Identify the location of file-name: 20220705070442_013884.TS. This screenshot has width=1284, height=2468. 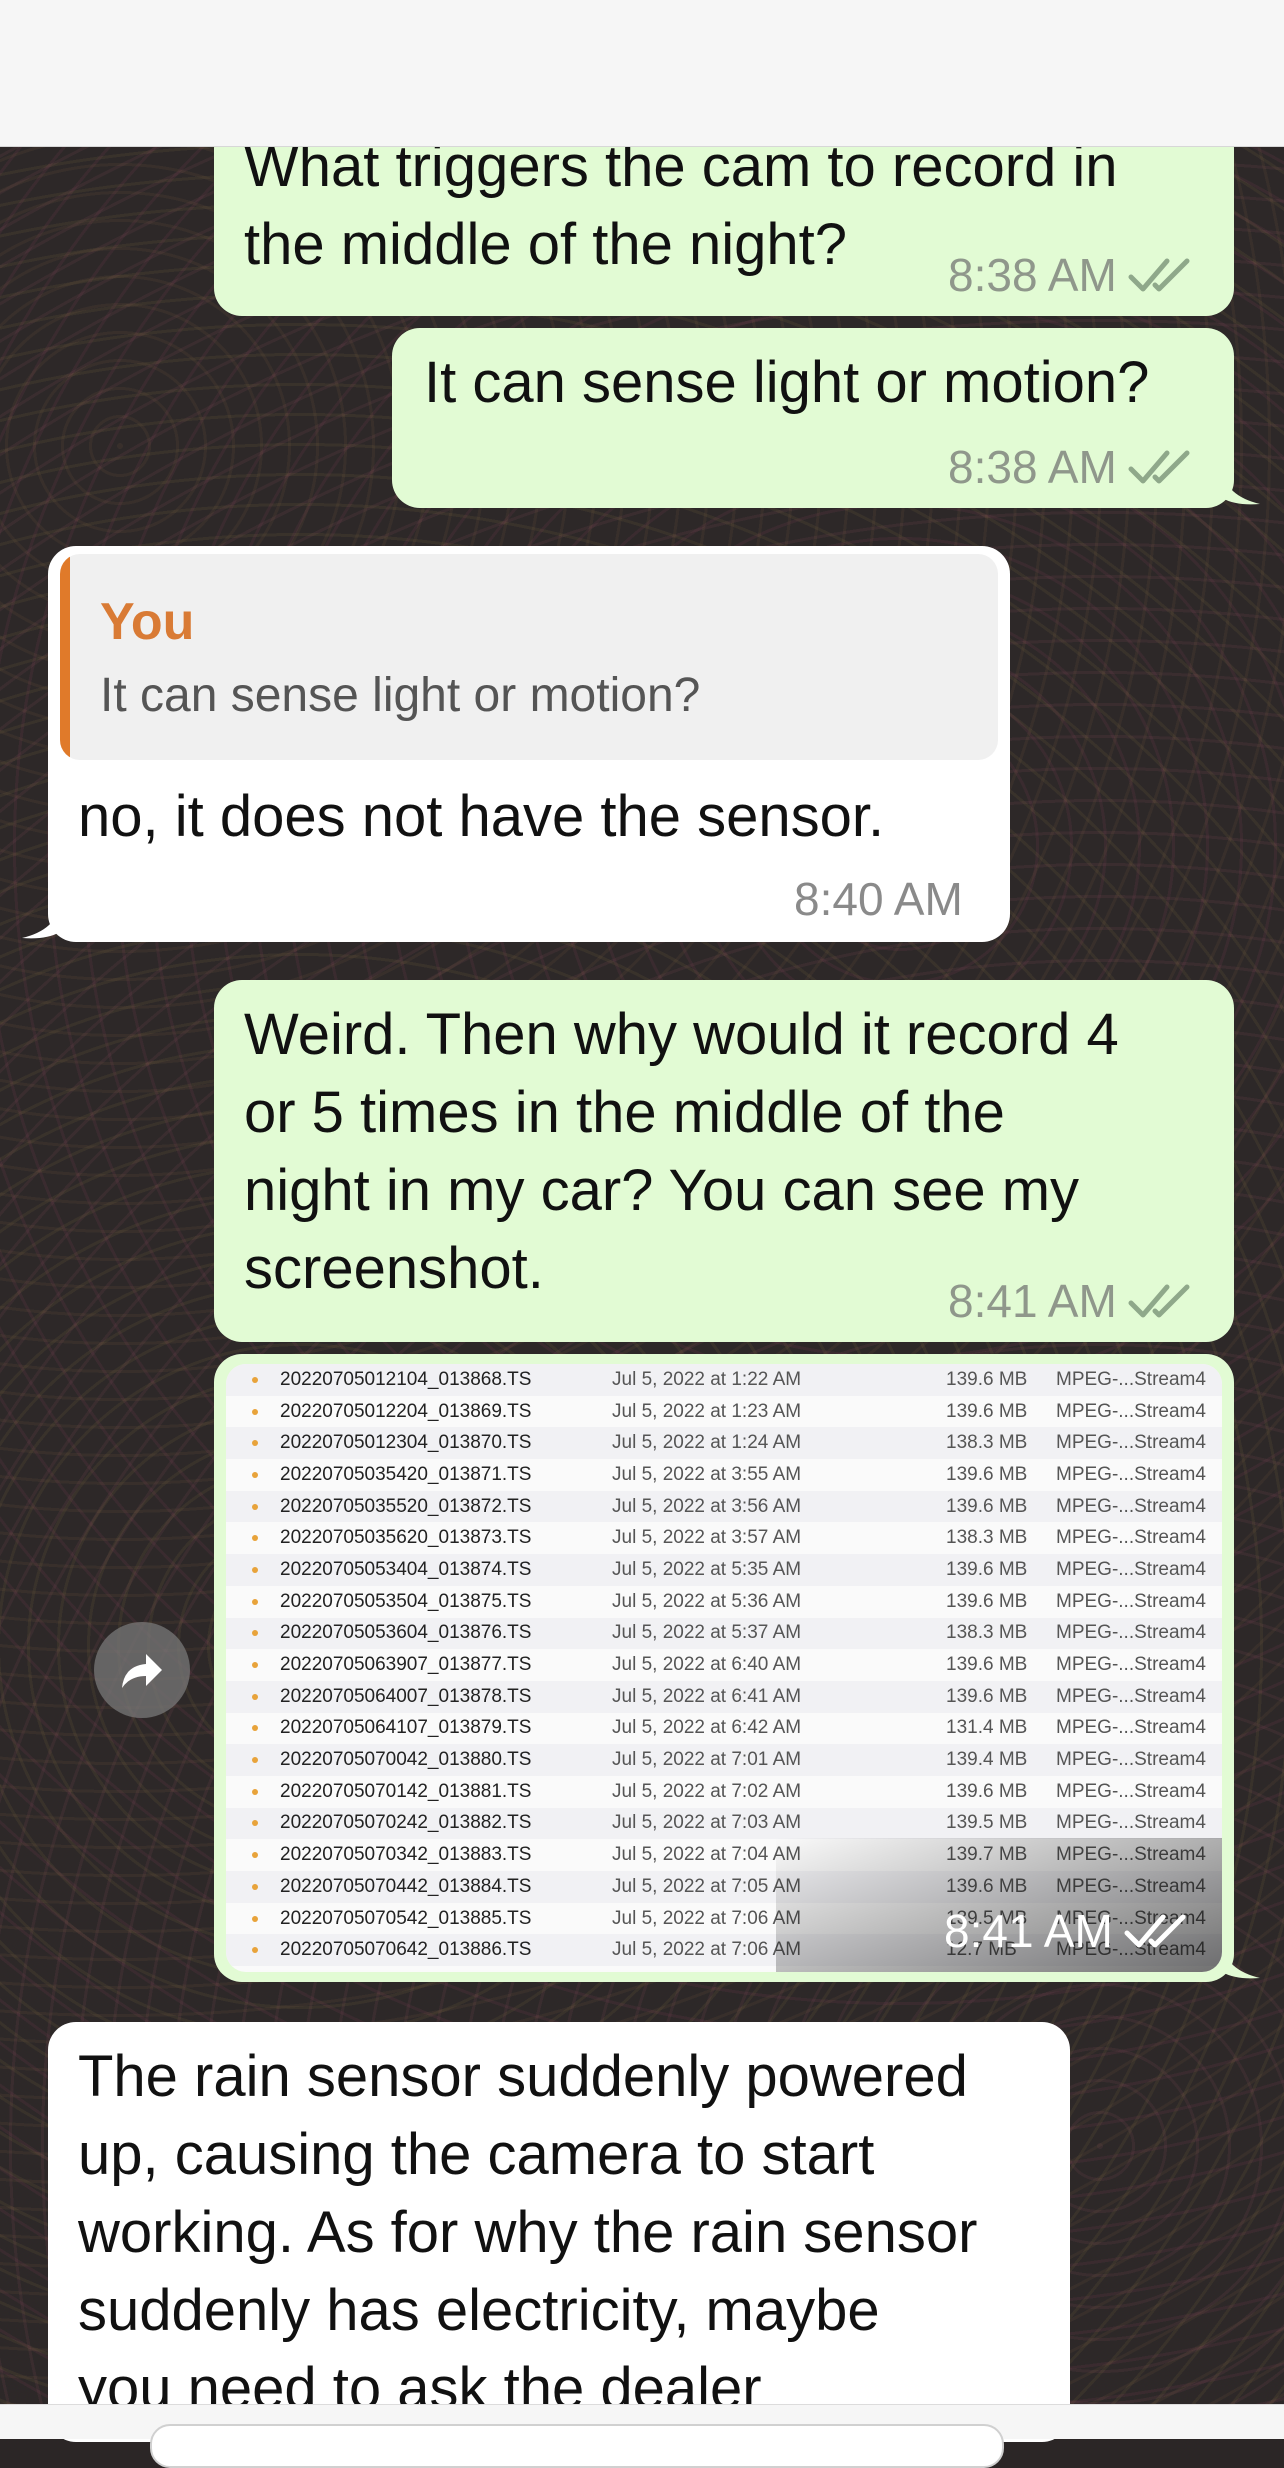
(406, 1886).